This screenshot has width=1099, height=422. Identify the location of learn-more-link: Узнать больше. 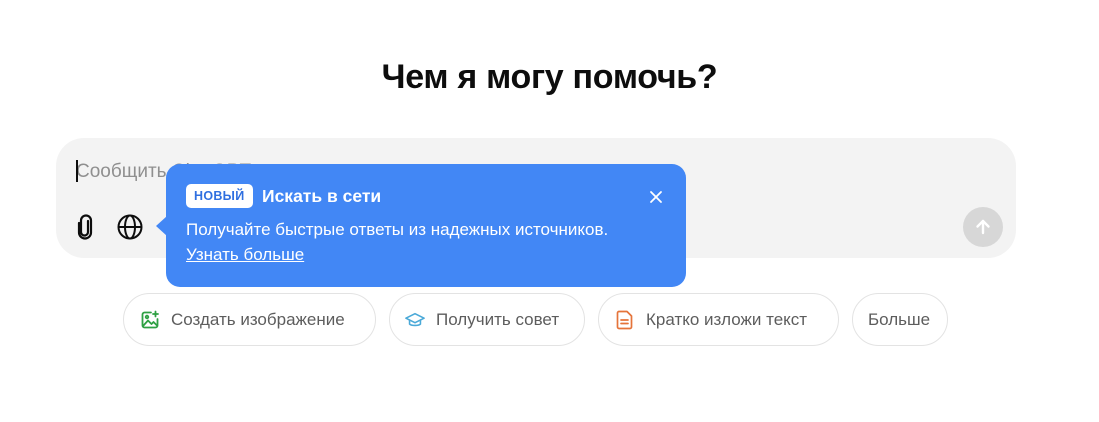
(245, 255).